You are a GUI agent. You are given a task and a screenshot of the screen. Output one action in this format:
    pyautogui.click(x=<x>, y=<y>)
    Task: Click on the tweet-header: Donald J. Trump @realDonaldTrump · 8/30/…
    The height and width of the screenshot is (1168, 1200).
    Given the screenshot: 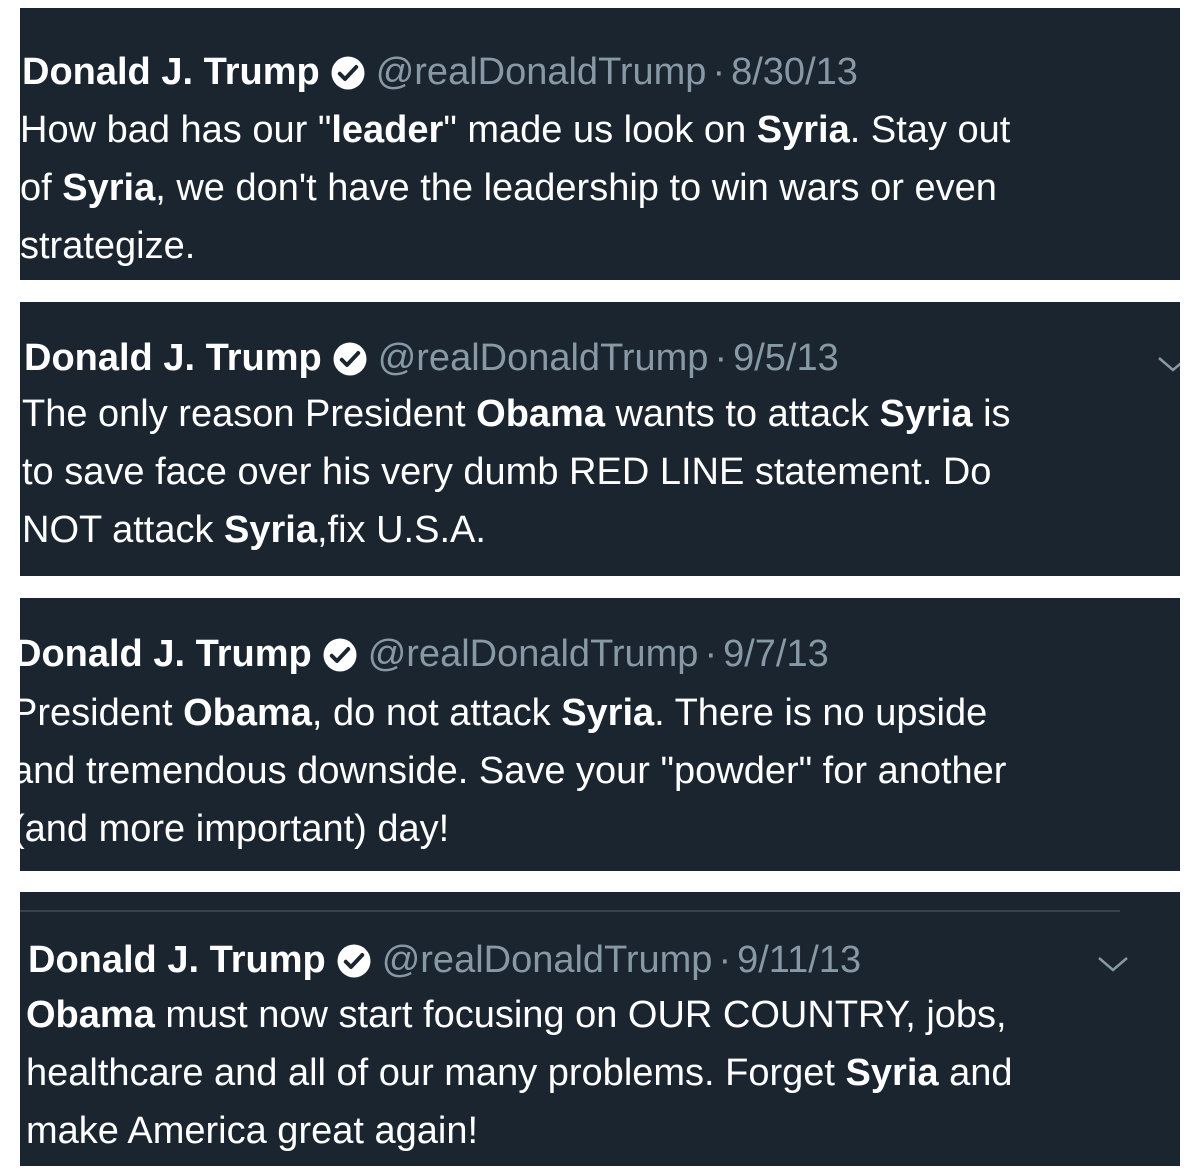 What is the action you would take?
    pyautogui.click(x=440, y=72)
    